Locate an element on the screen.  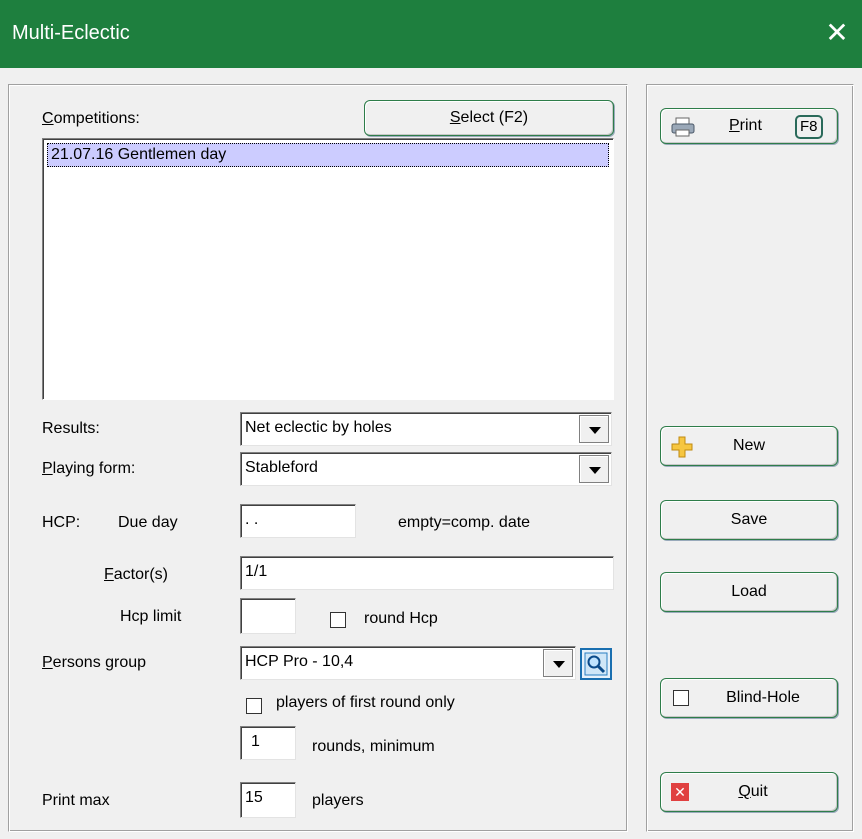
new-button: New is located at coordinates (749, 446).